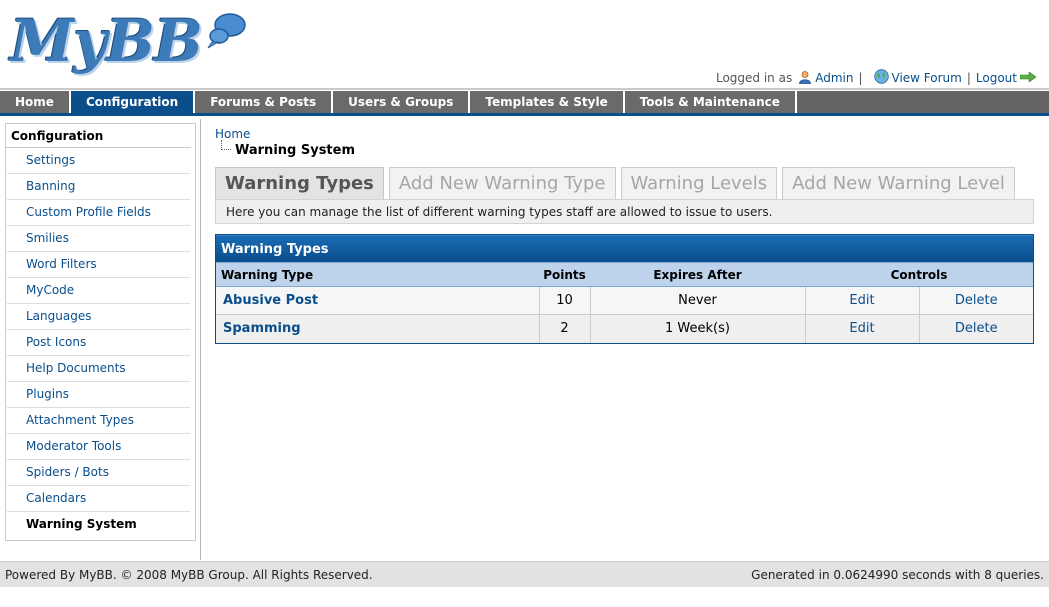 Image resolution: width=1049 pixels, height=607 pixels. I want to click on view-forum-link: View Forum, so click(927, 78).